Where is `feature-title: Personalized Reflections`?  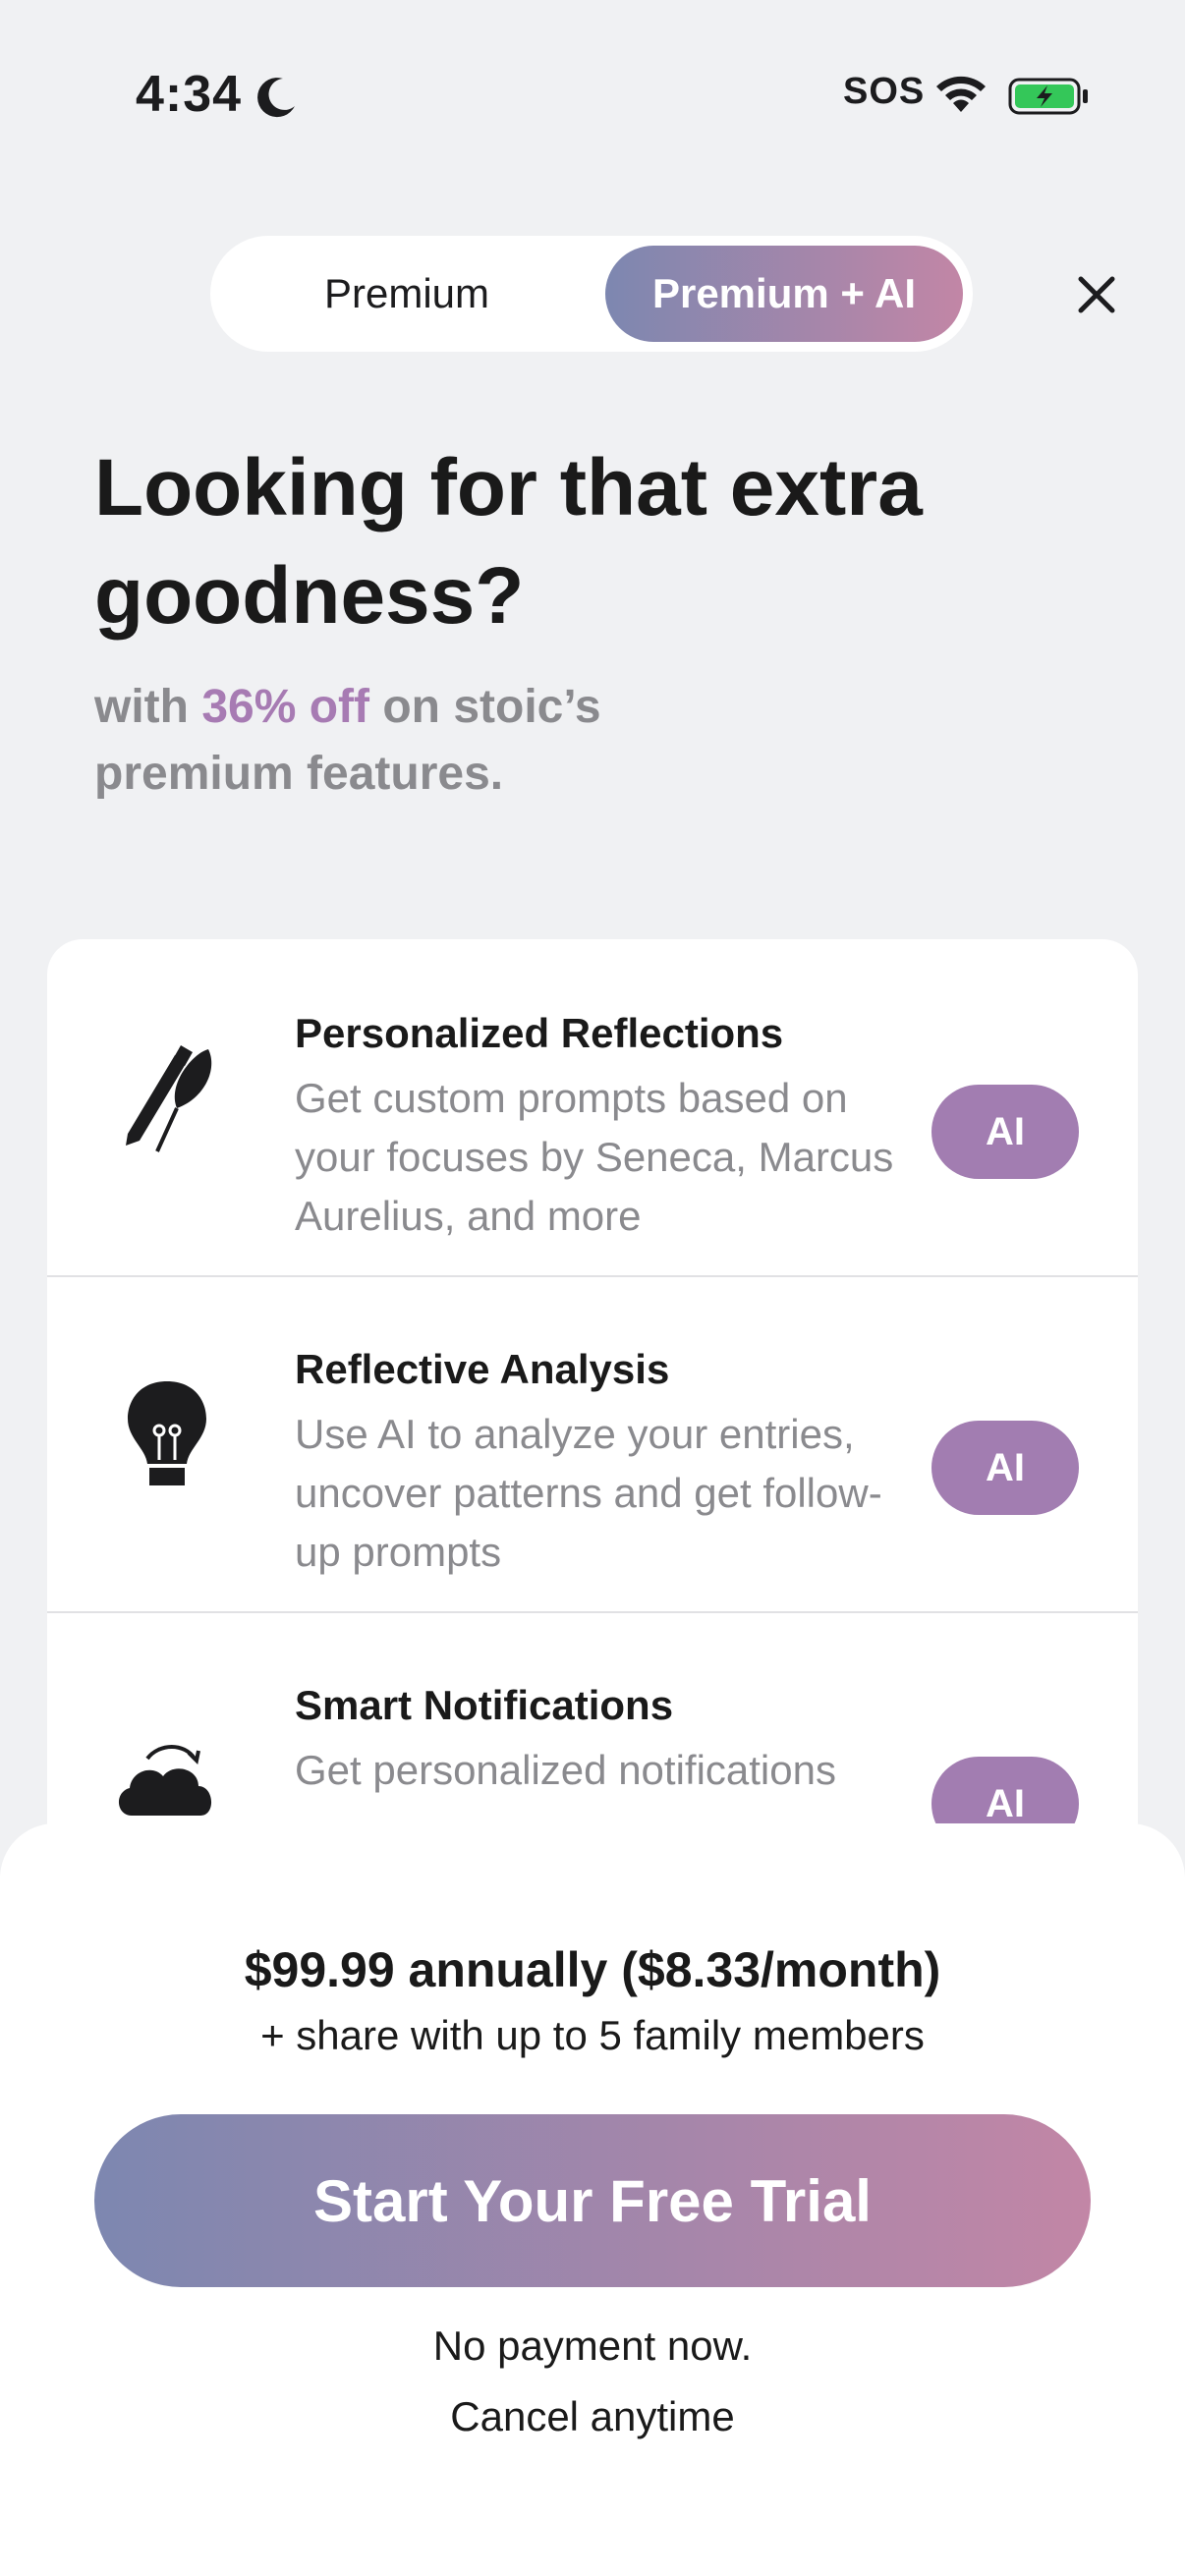 feature-title: Personalized Reflections is located at coordinates (540, 1033).